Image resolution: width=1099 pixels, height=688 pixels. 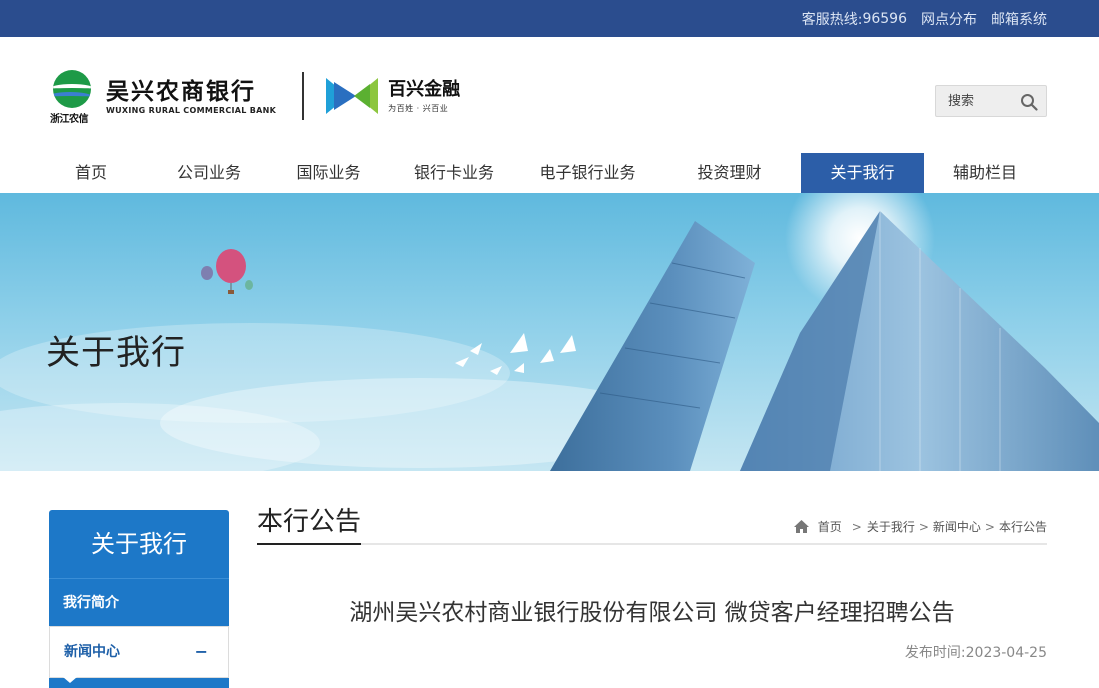 I want to click on publish-info: 发布时间:2023-04-25, so click(x=976, y=652).